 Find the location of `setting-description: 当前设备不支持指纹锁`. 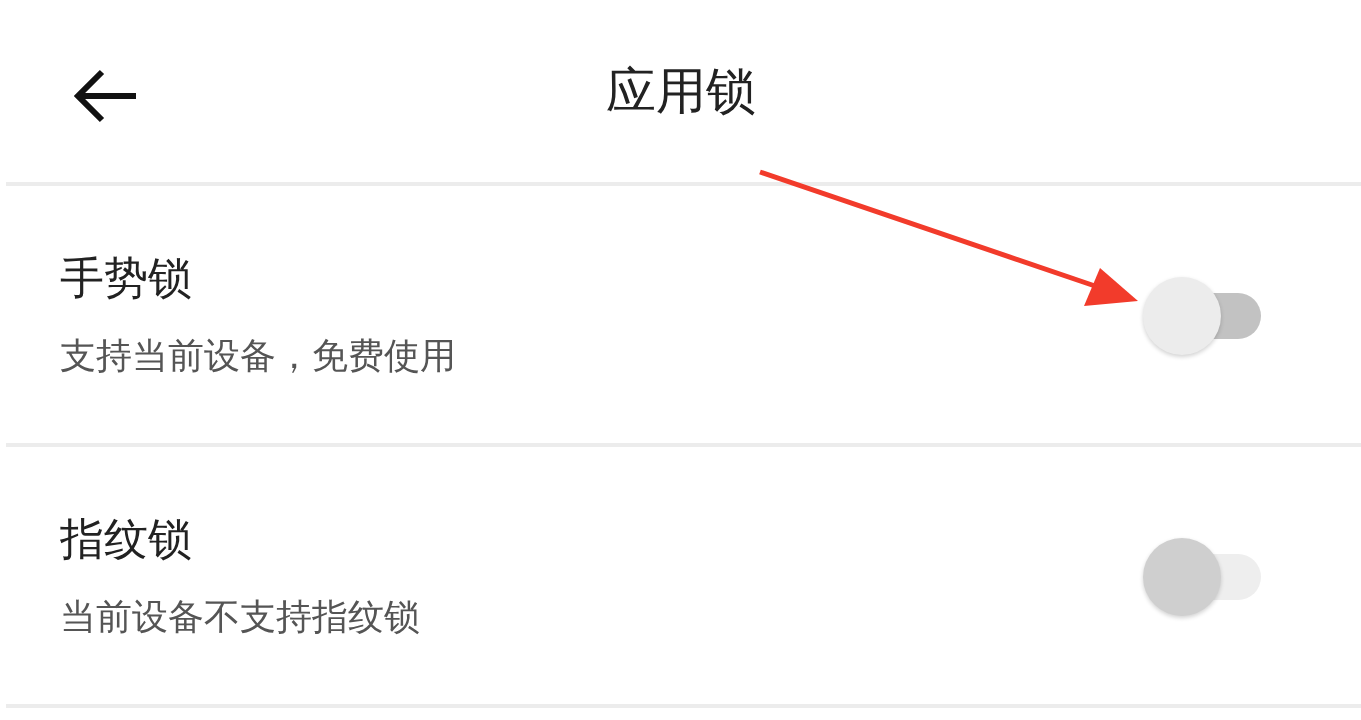

setting-description: 当前设备不支持指纹锁 is located at coordinates (240, 616).